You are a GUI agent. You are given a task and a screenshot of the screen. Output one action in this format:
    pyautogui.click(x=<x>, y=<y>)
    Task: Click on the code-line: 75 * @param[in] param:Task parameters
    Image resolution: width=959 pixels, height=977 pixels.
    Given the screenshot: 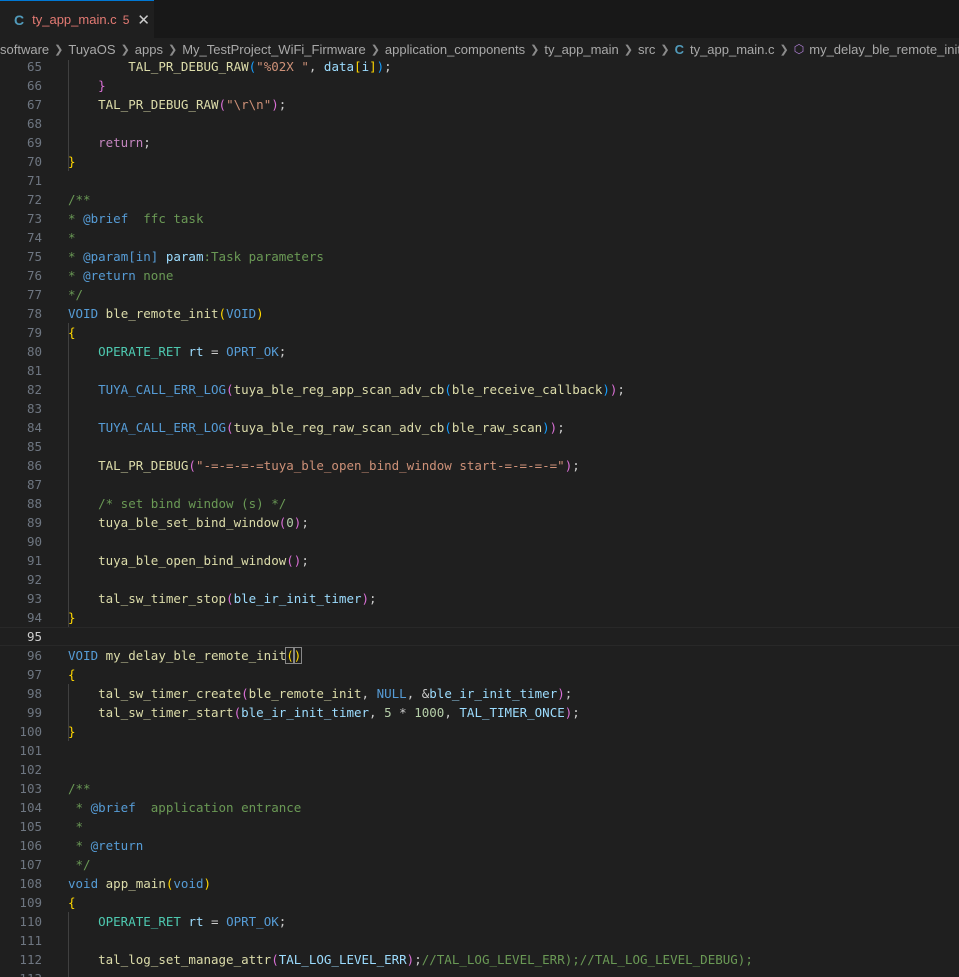 What is the action you would take?
    pyautogui.click(x=479, y=256)
    